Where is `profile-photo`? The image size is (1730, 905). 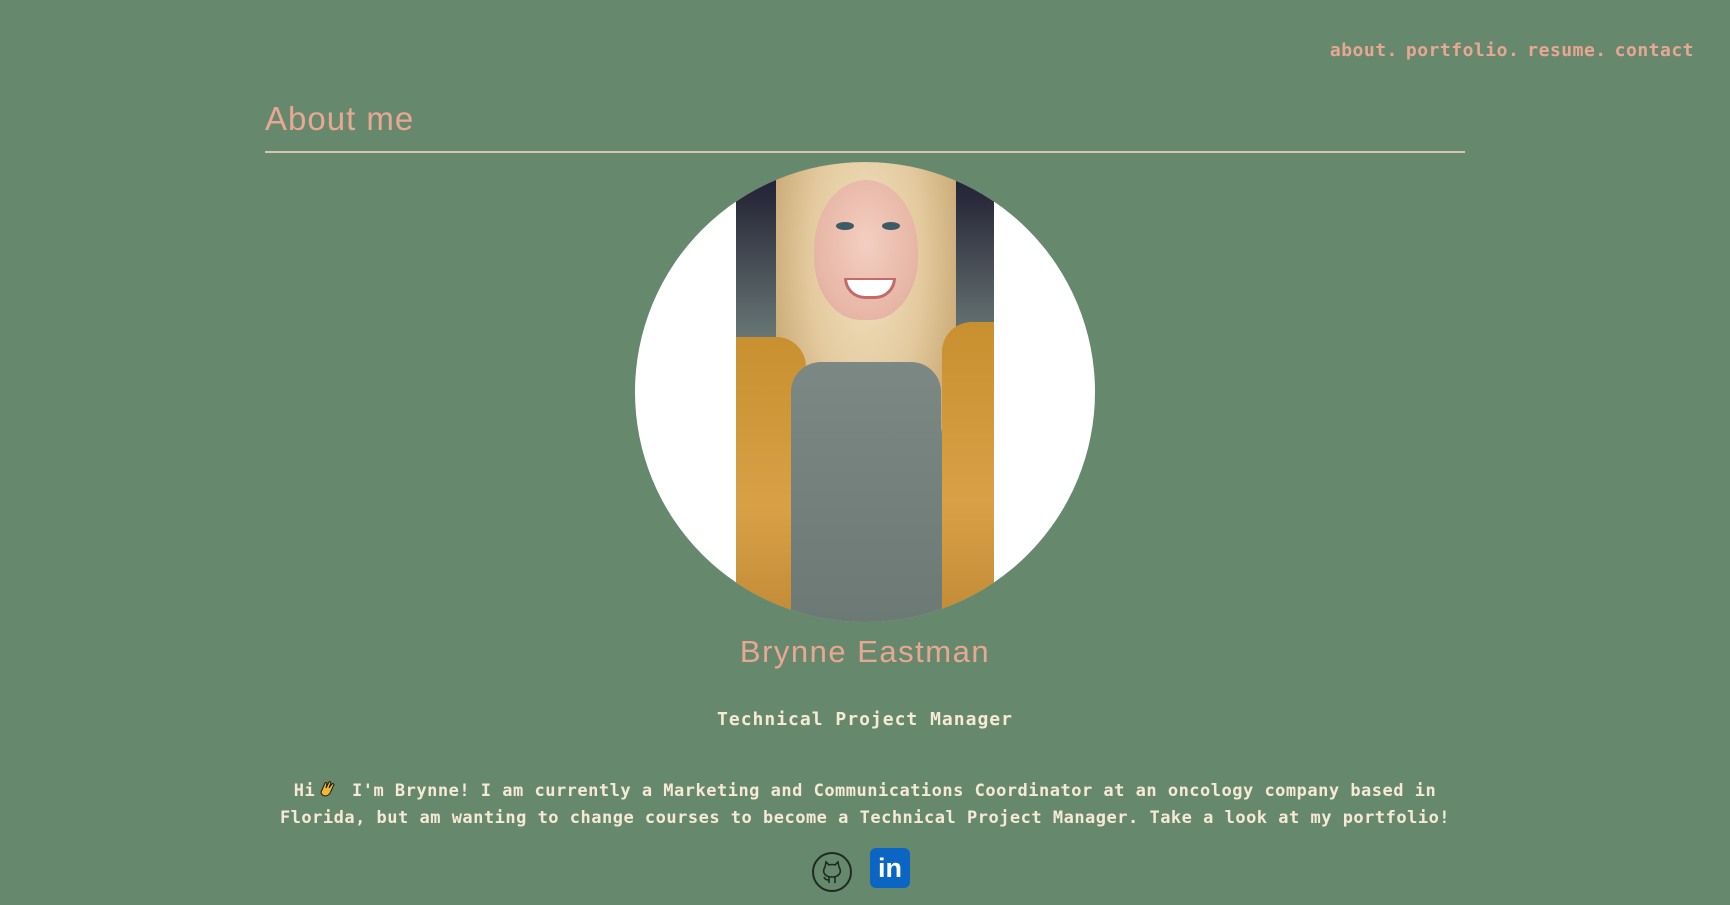
profile-photo is located at coordinates (865, 392).